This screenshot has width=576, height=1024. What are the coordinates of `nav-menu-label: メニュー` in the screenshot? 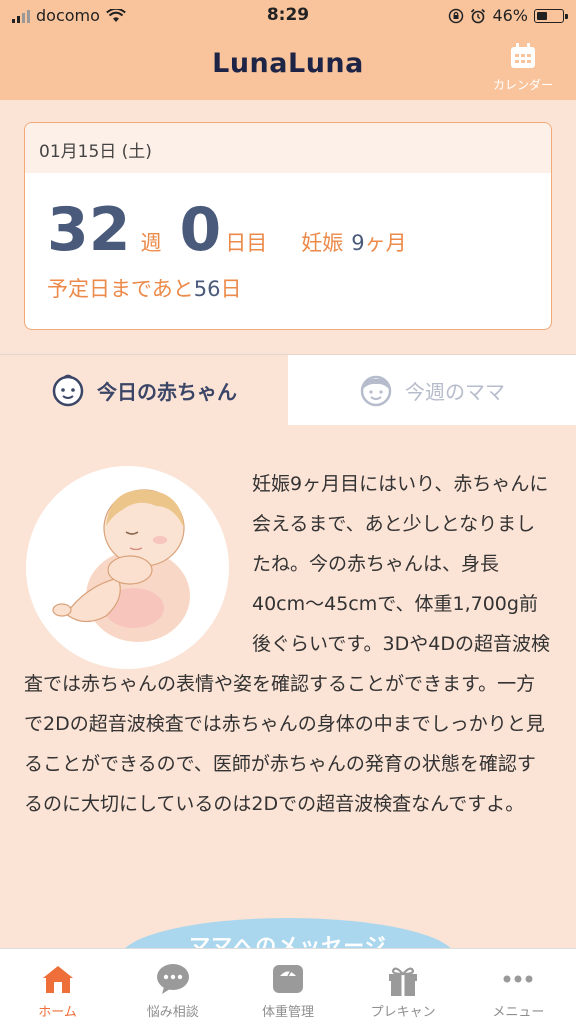 It's located at (518, 1012).